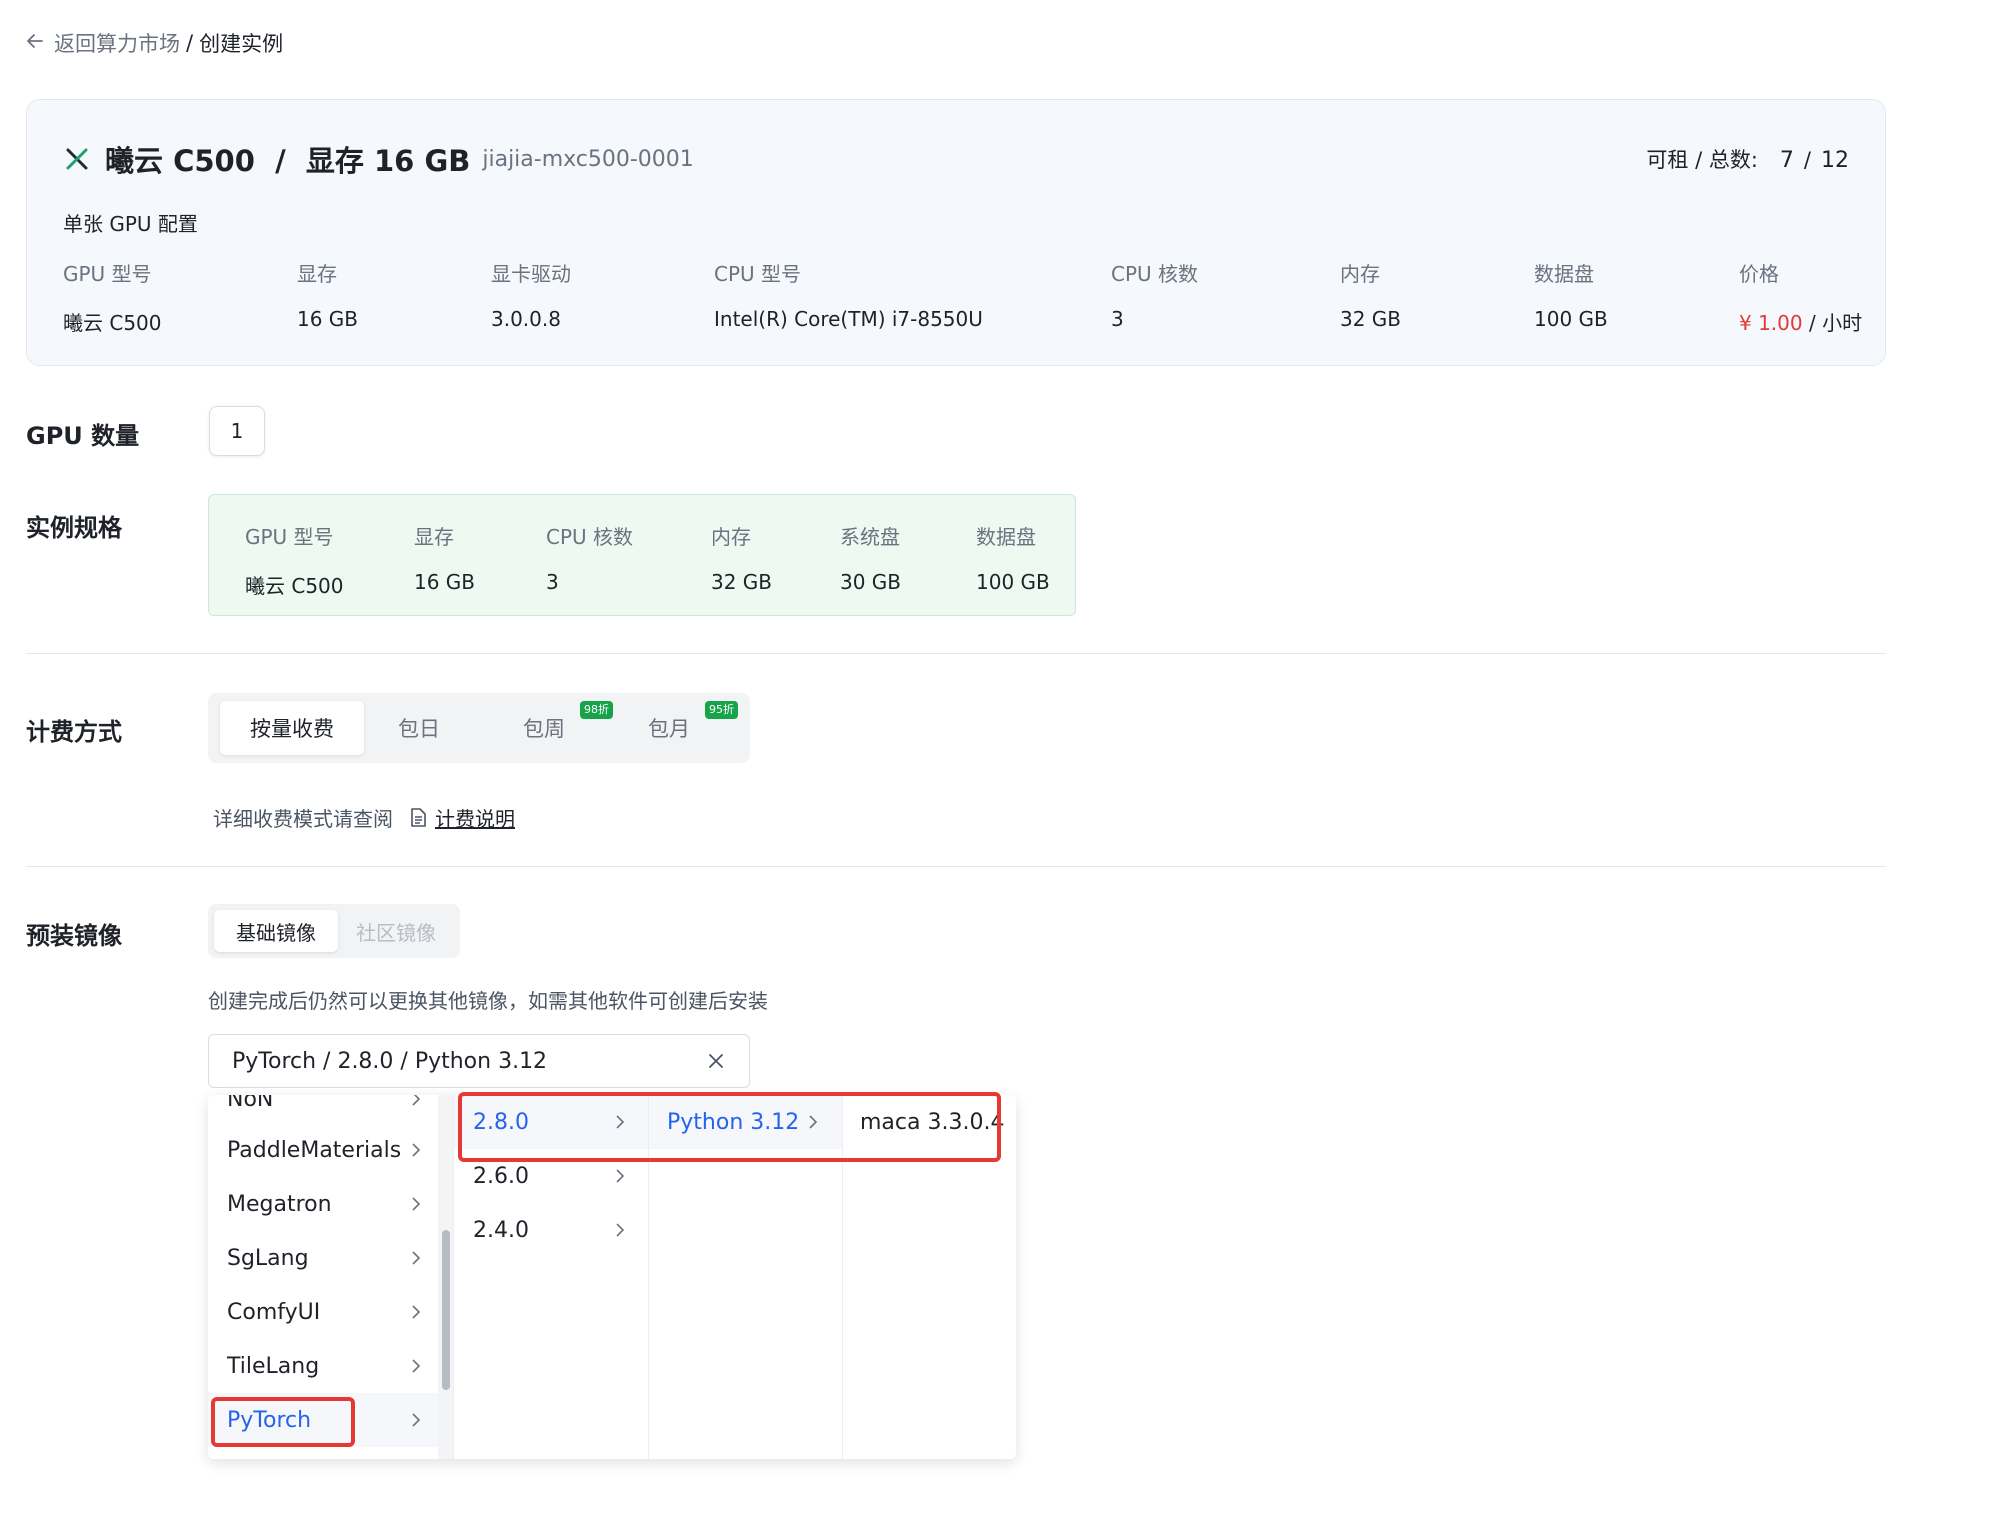 Image resolution: width=2006 pixels, height=1530 pixels. Describe the element at coordinates (288, 161) in the screenshot. I see `gpu-title: 曦云 C500 / 显存 16 GB` at that location.